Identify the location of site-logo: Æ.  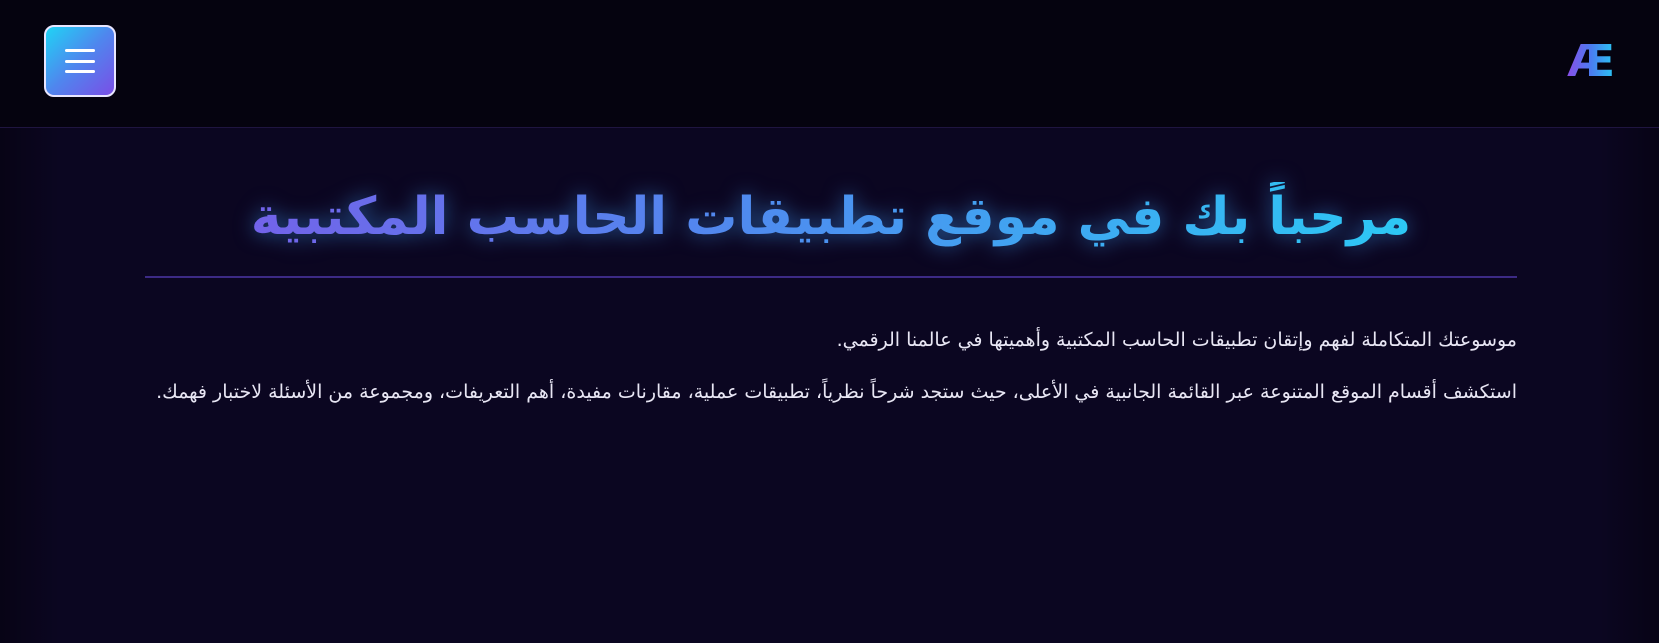
(1591, 62).